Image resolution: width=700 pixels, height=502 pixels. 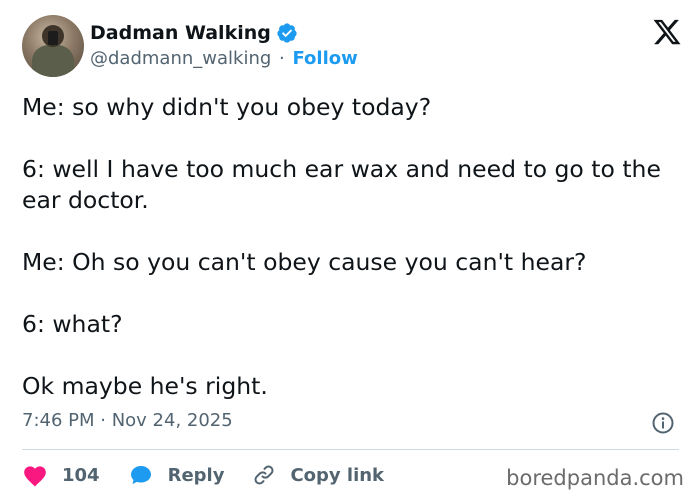 I want to click on x-logo-icon, so click(x=667, y=32).